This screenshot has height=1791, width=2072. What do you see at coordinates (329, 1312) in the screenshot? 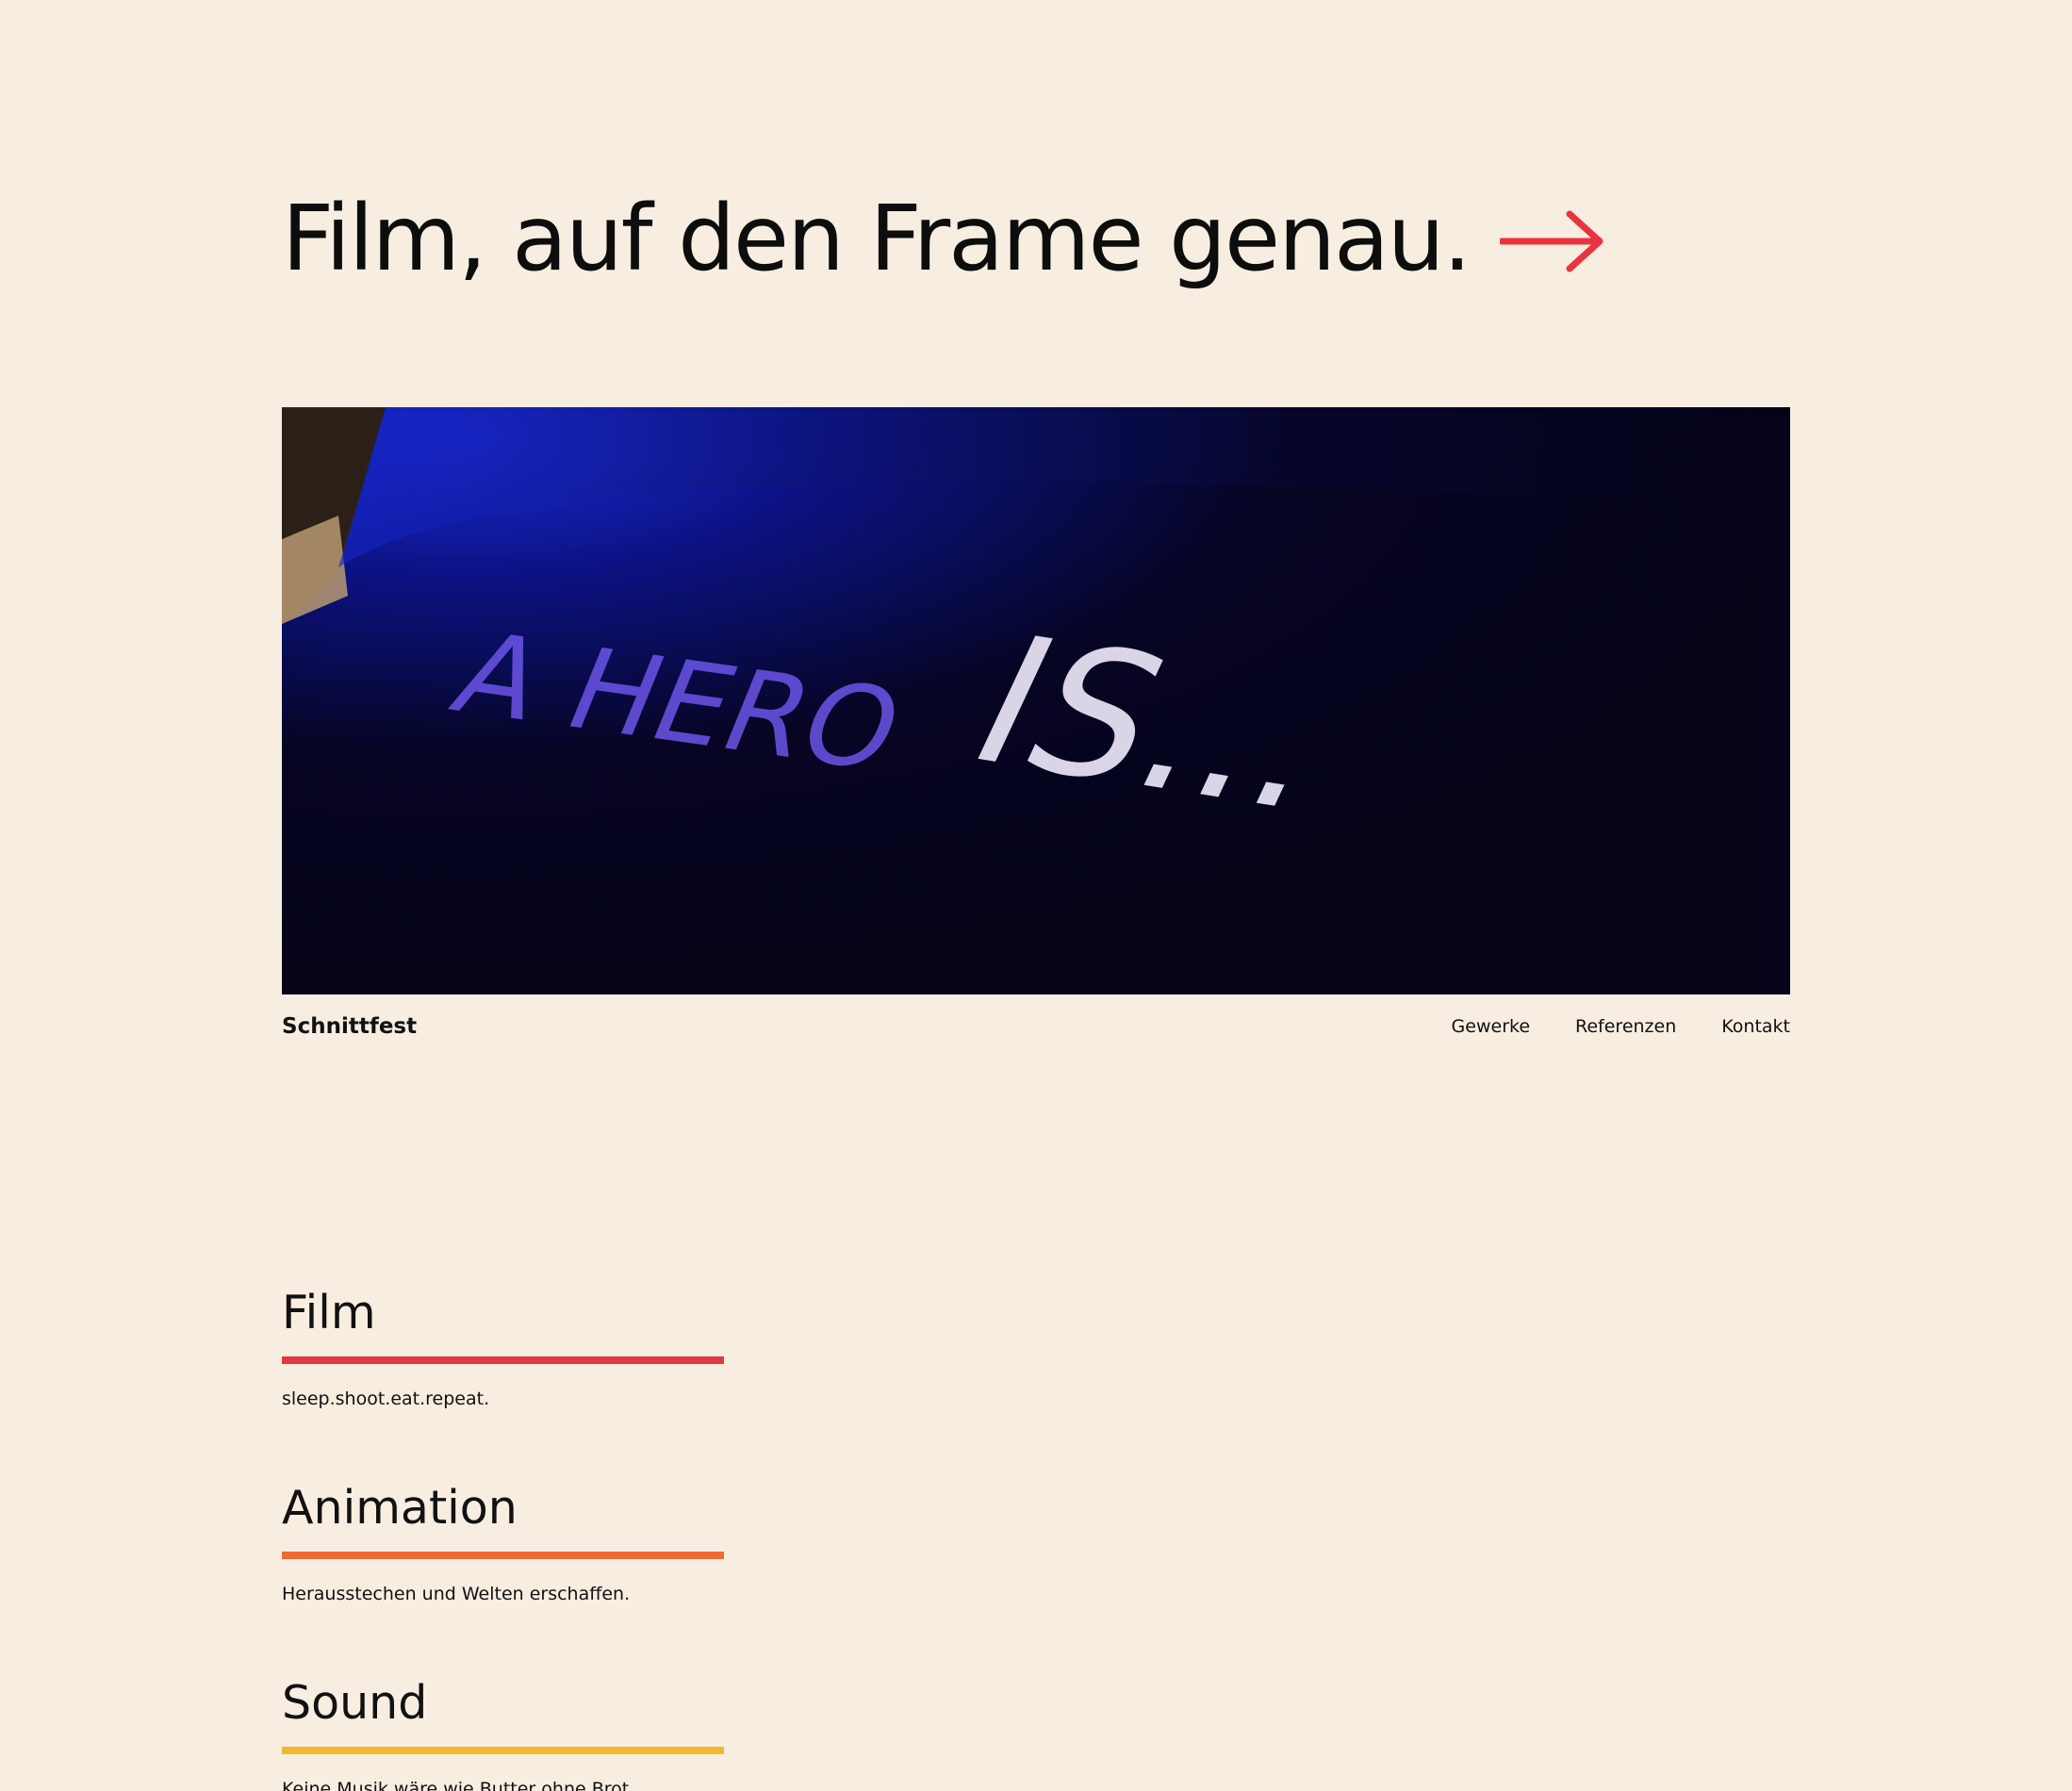
I see `service-title: Film` at bounding box center [329, 1312].